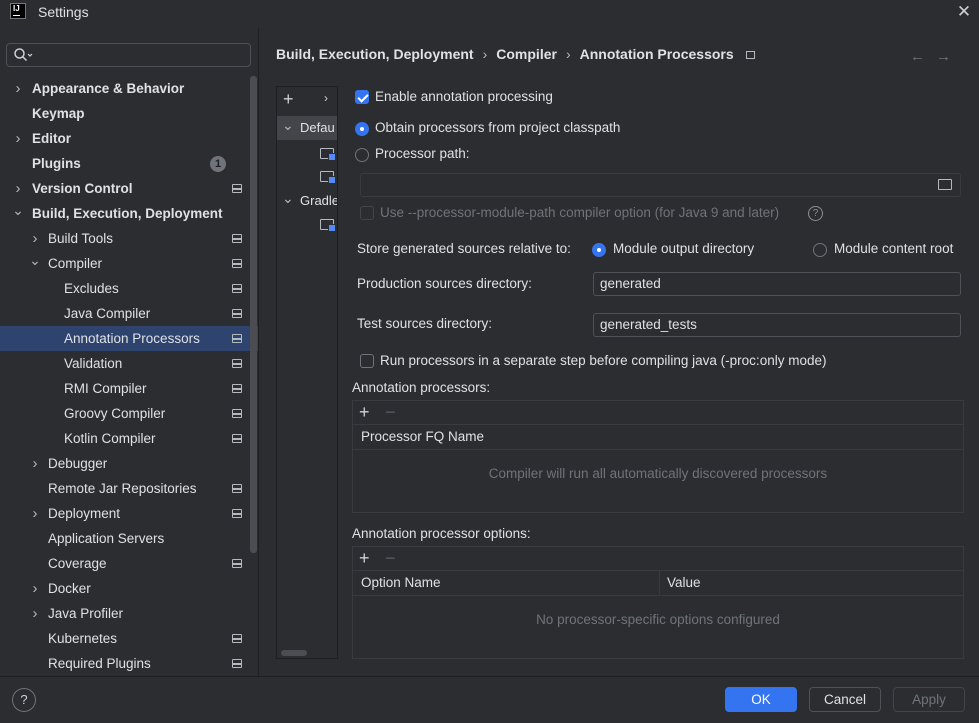 The height and width of the screenshot is (723, 979). I want to click on sidebar-item: Coverage, so click(129, 563).